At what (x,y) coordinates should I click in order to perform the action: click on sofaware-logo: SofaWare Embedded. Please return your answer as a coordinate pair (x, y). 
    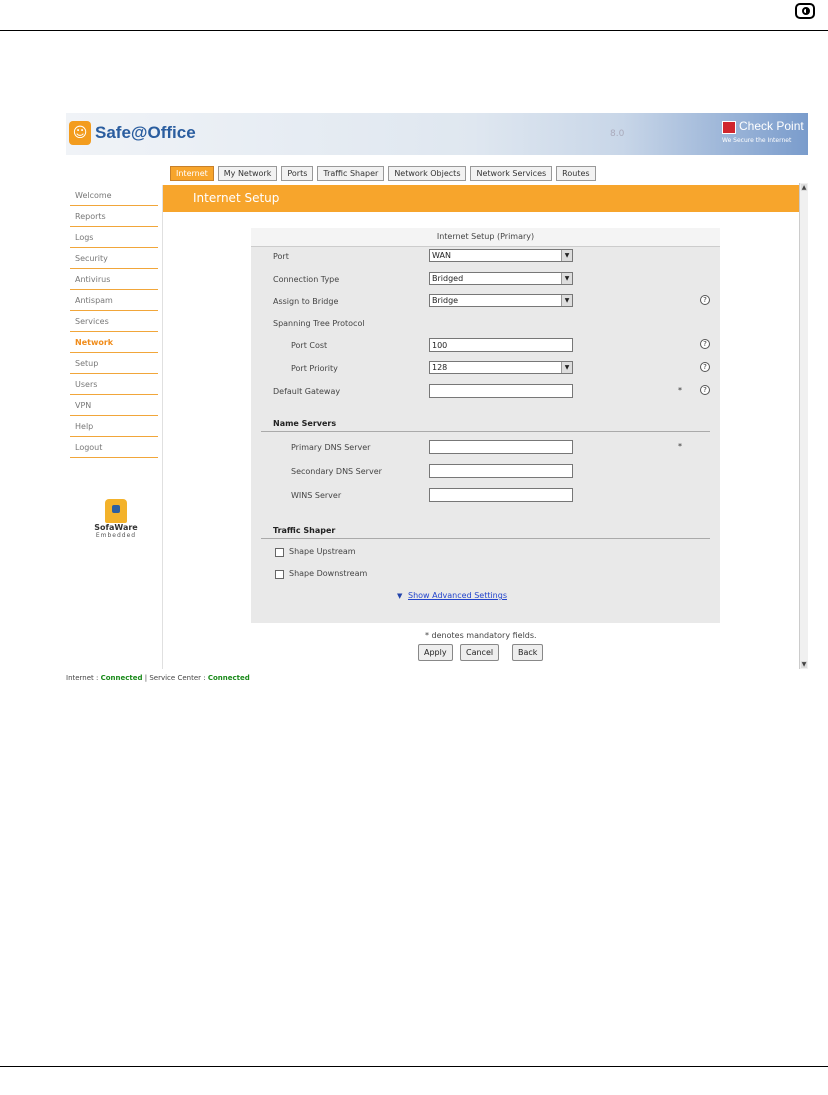
    Looking at the image, I should click on (116, 519).